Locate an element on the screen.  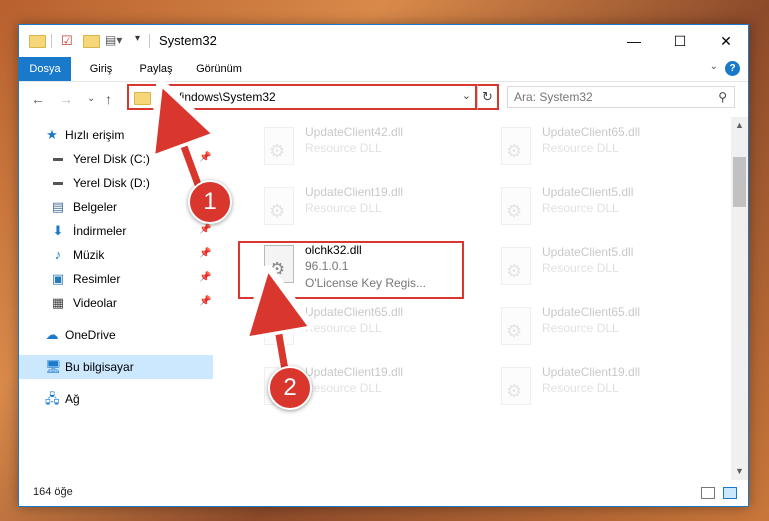
refresh-icon: ↻ is located at coordinates (487, 96).